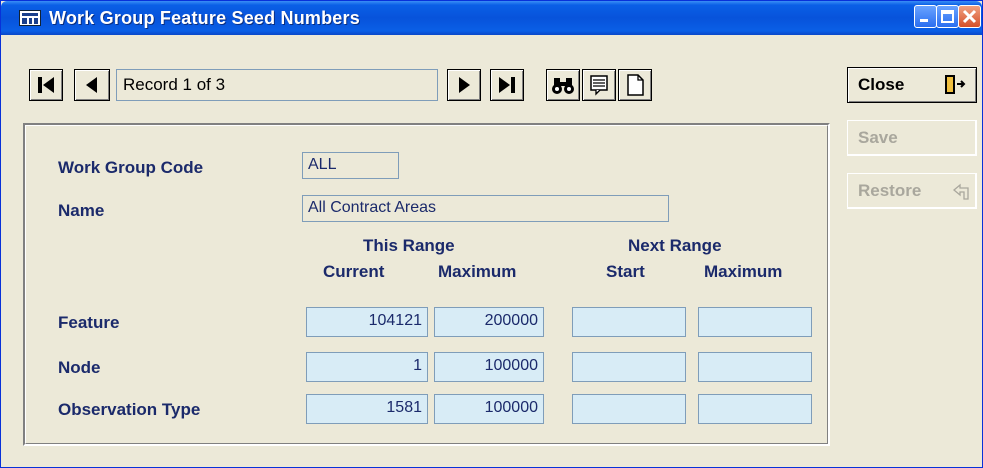  I want to click on next-record-icon, so click(464, 85).